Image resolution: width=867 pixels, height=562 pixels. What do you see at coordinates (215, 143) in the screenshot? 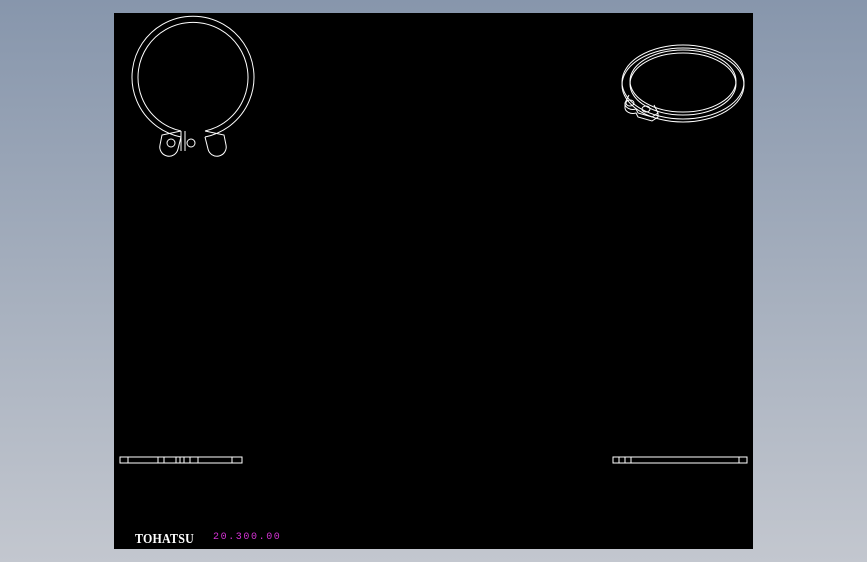
I see `front-view-right-lug` at bounding box center [215, 143].